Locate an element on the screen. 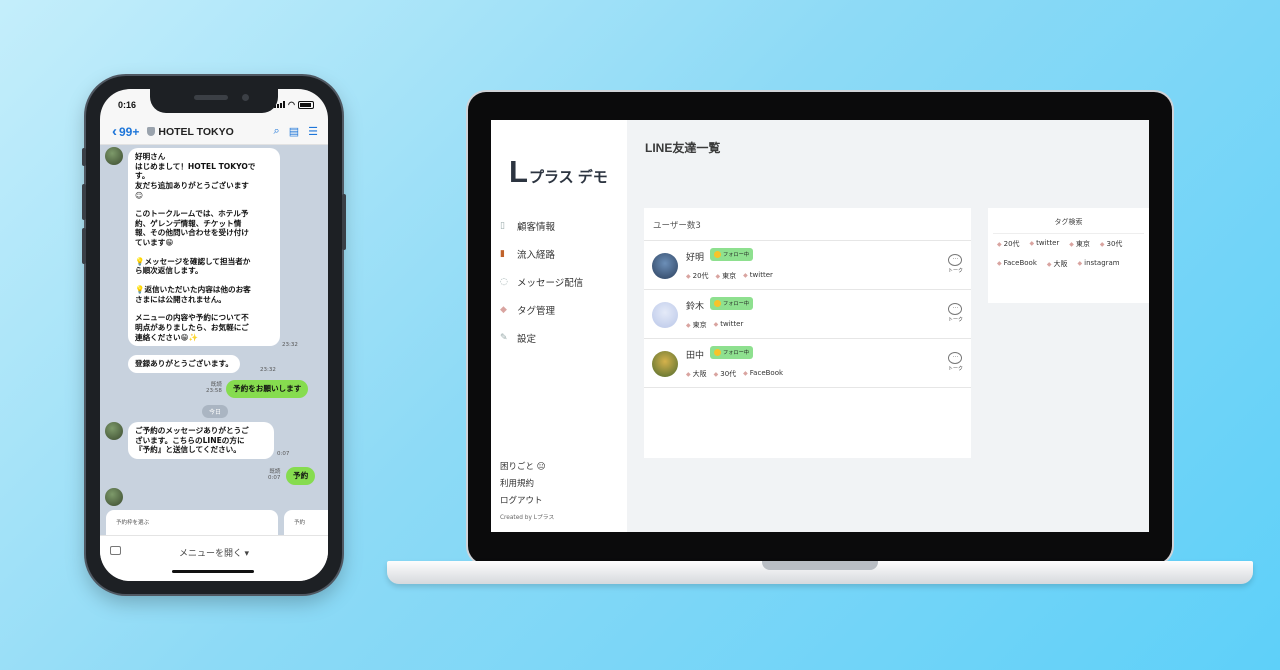 The height and width of the screenshot is (670, 1280). sidebar-item-customers: ▯ 顧客情報 is located at coordinates (541, 226).